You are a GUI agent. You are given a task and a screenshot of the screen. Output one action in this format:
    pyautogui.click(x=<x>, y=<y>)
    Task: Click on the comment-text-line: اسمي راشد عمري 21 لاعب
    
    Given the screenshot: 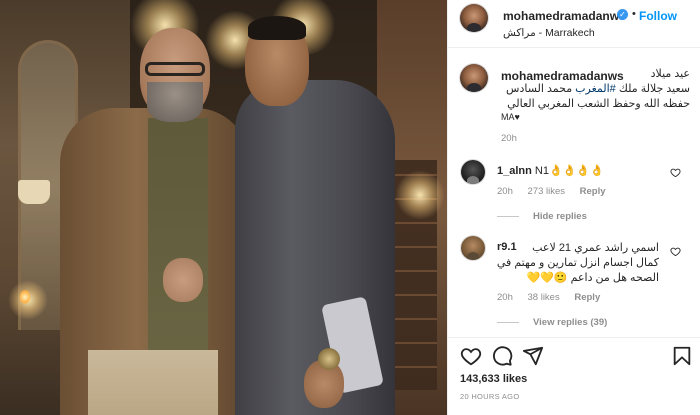 What is the action you would take?
    pyautogui.click(x=595, y=248)
    